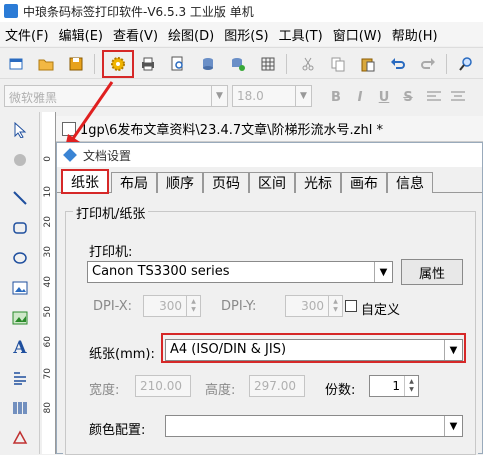 The height and width of the screenshot is (455, 483). I want to click on dpi-x-stepper: 300 ▲ ▼, so click(172, 306).